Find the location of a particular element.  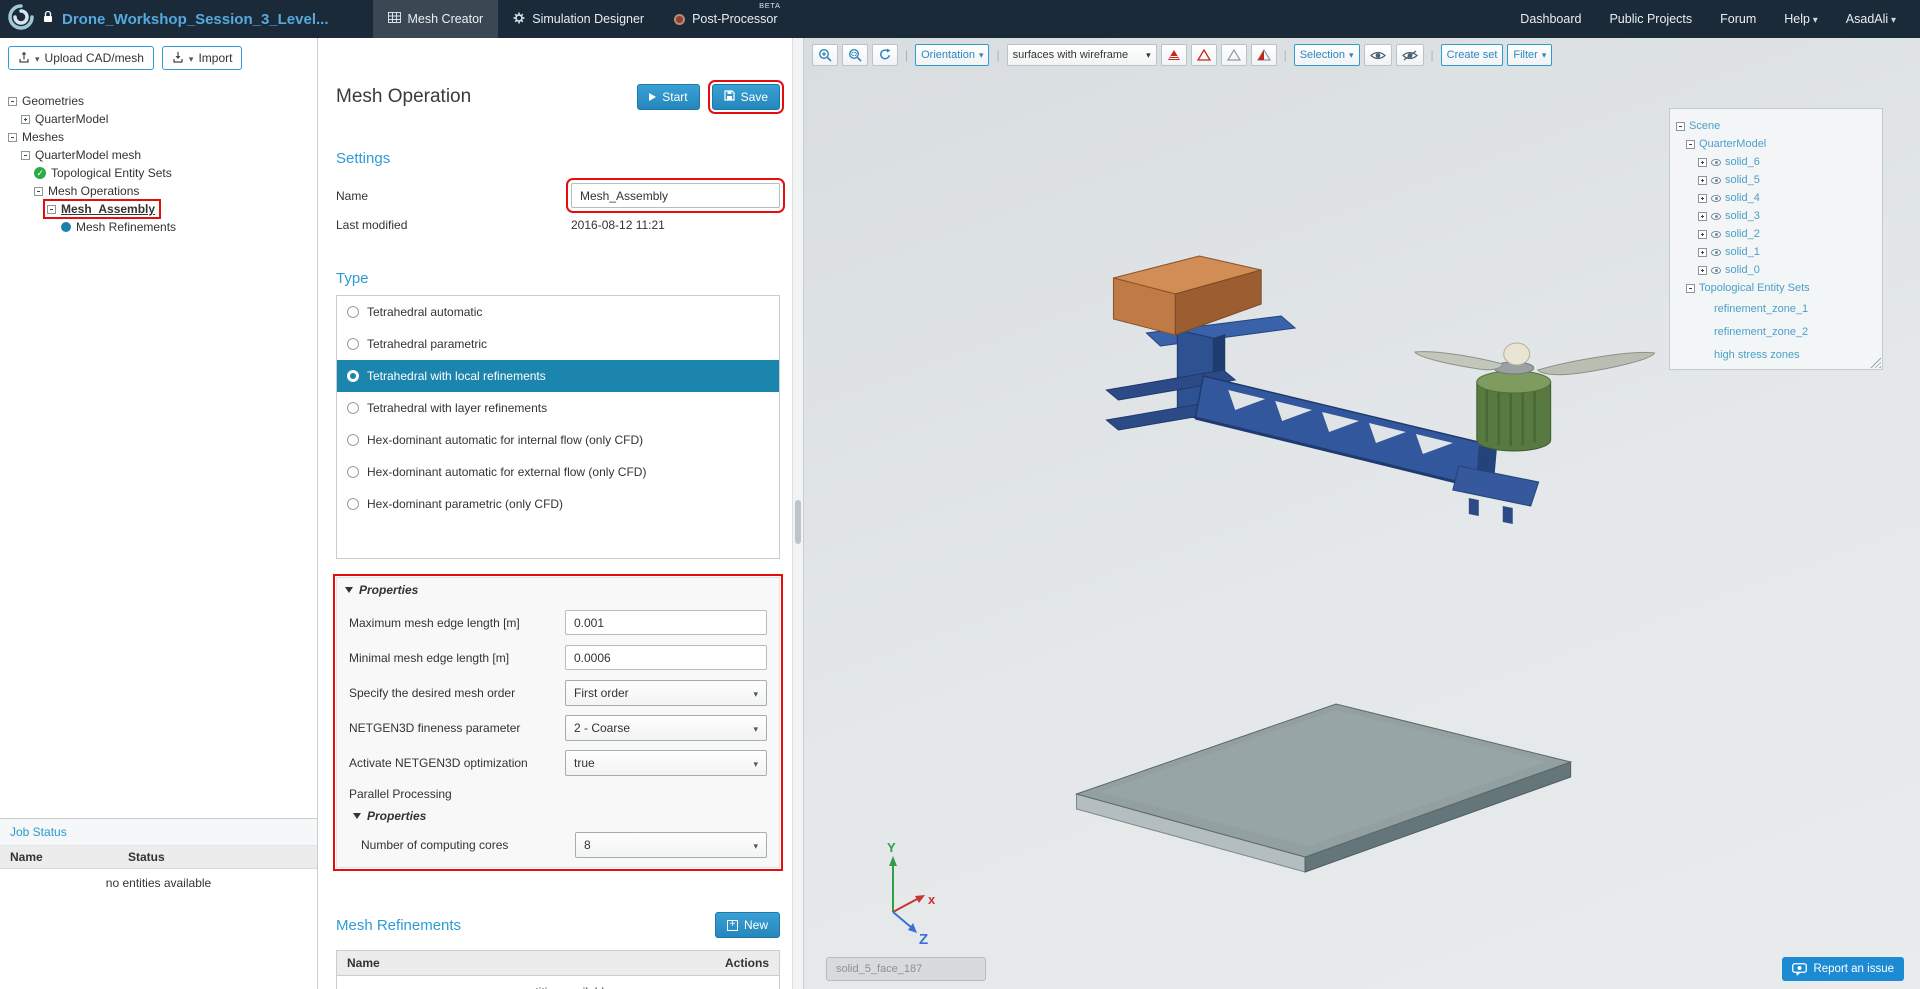

tree-item-mesh-assembly: Mesh_Assembly is located at coordinates (162, 209).